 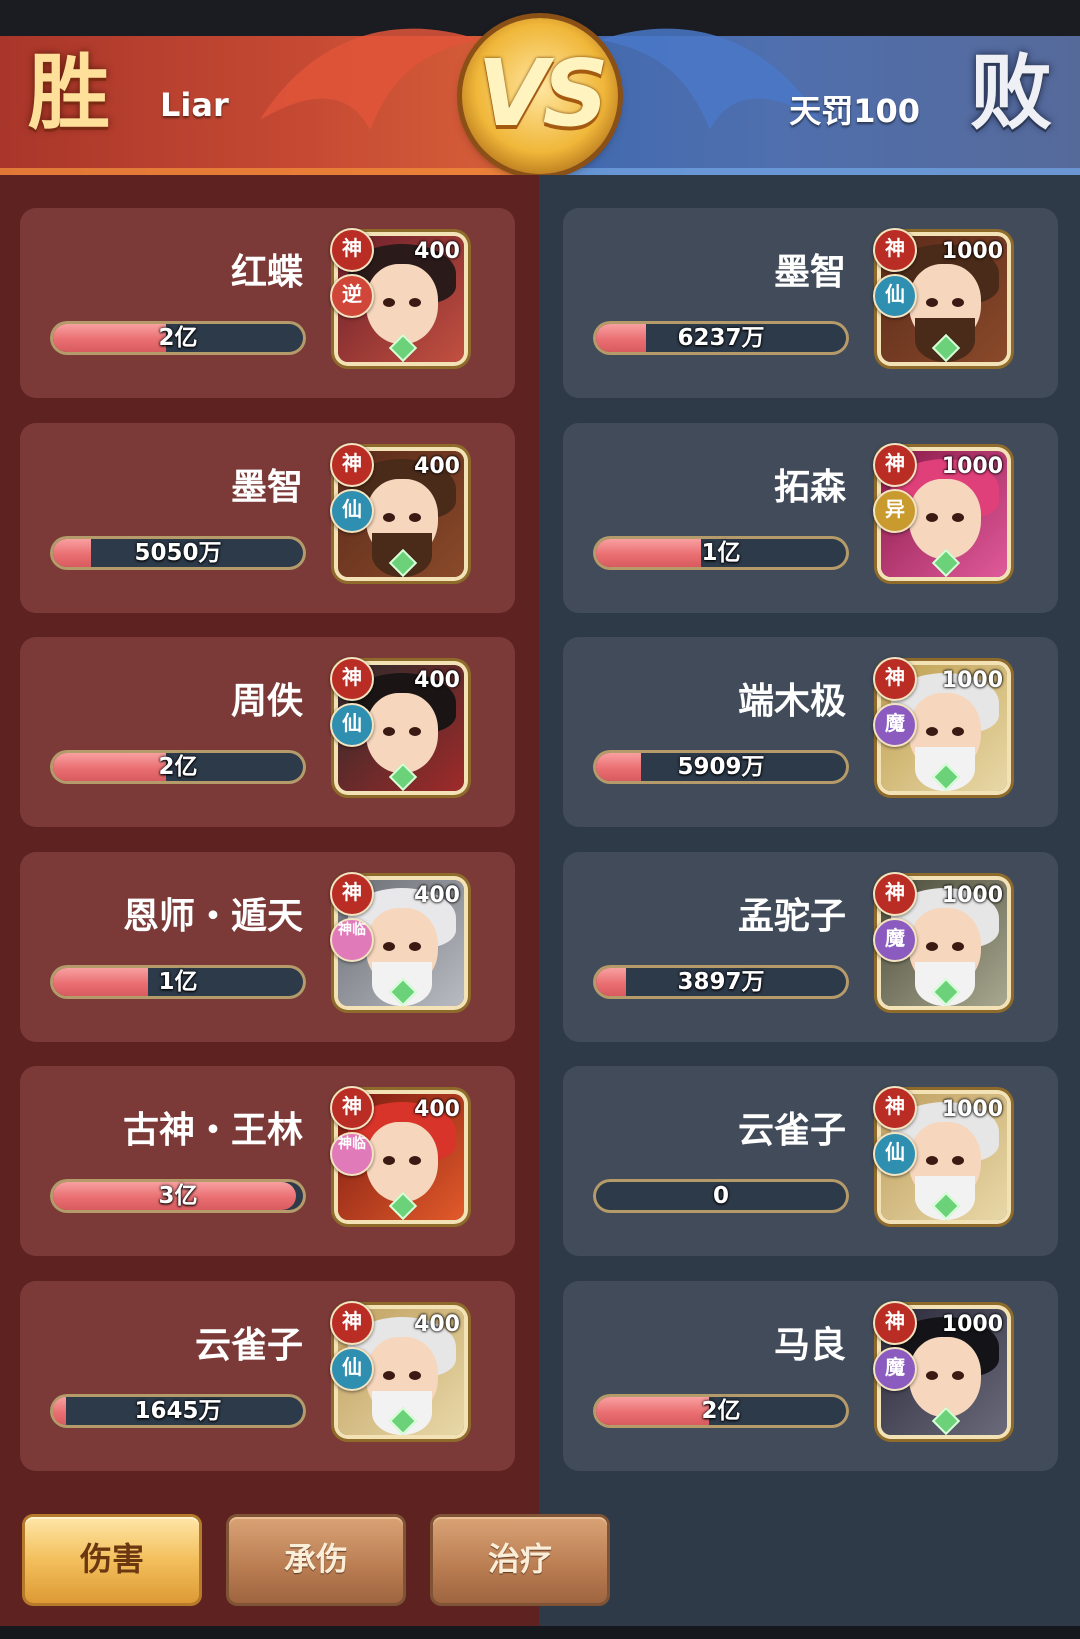 What do you see at coordinates (810, 303) in the screenshot?
I see `hero-card: 墨智 6237万 1000 神仙` at bounding box center [810, 303].